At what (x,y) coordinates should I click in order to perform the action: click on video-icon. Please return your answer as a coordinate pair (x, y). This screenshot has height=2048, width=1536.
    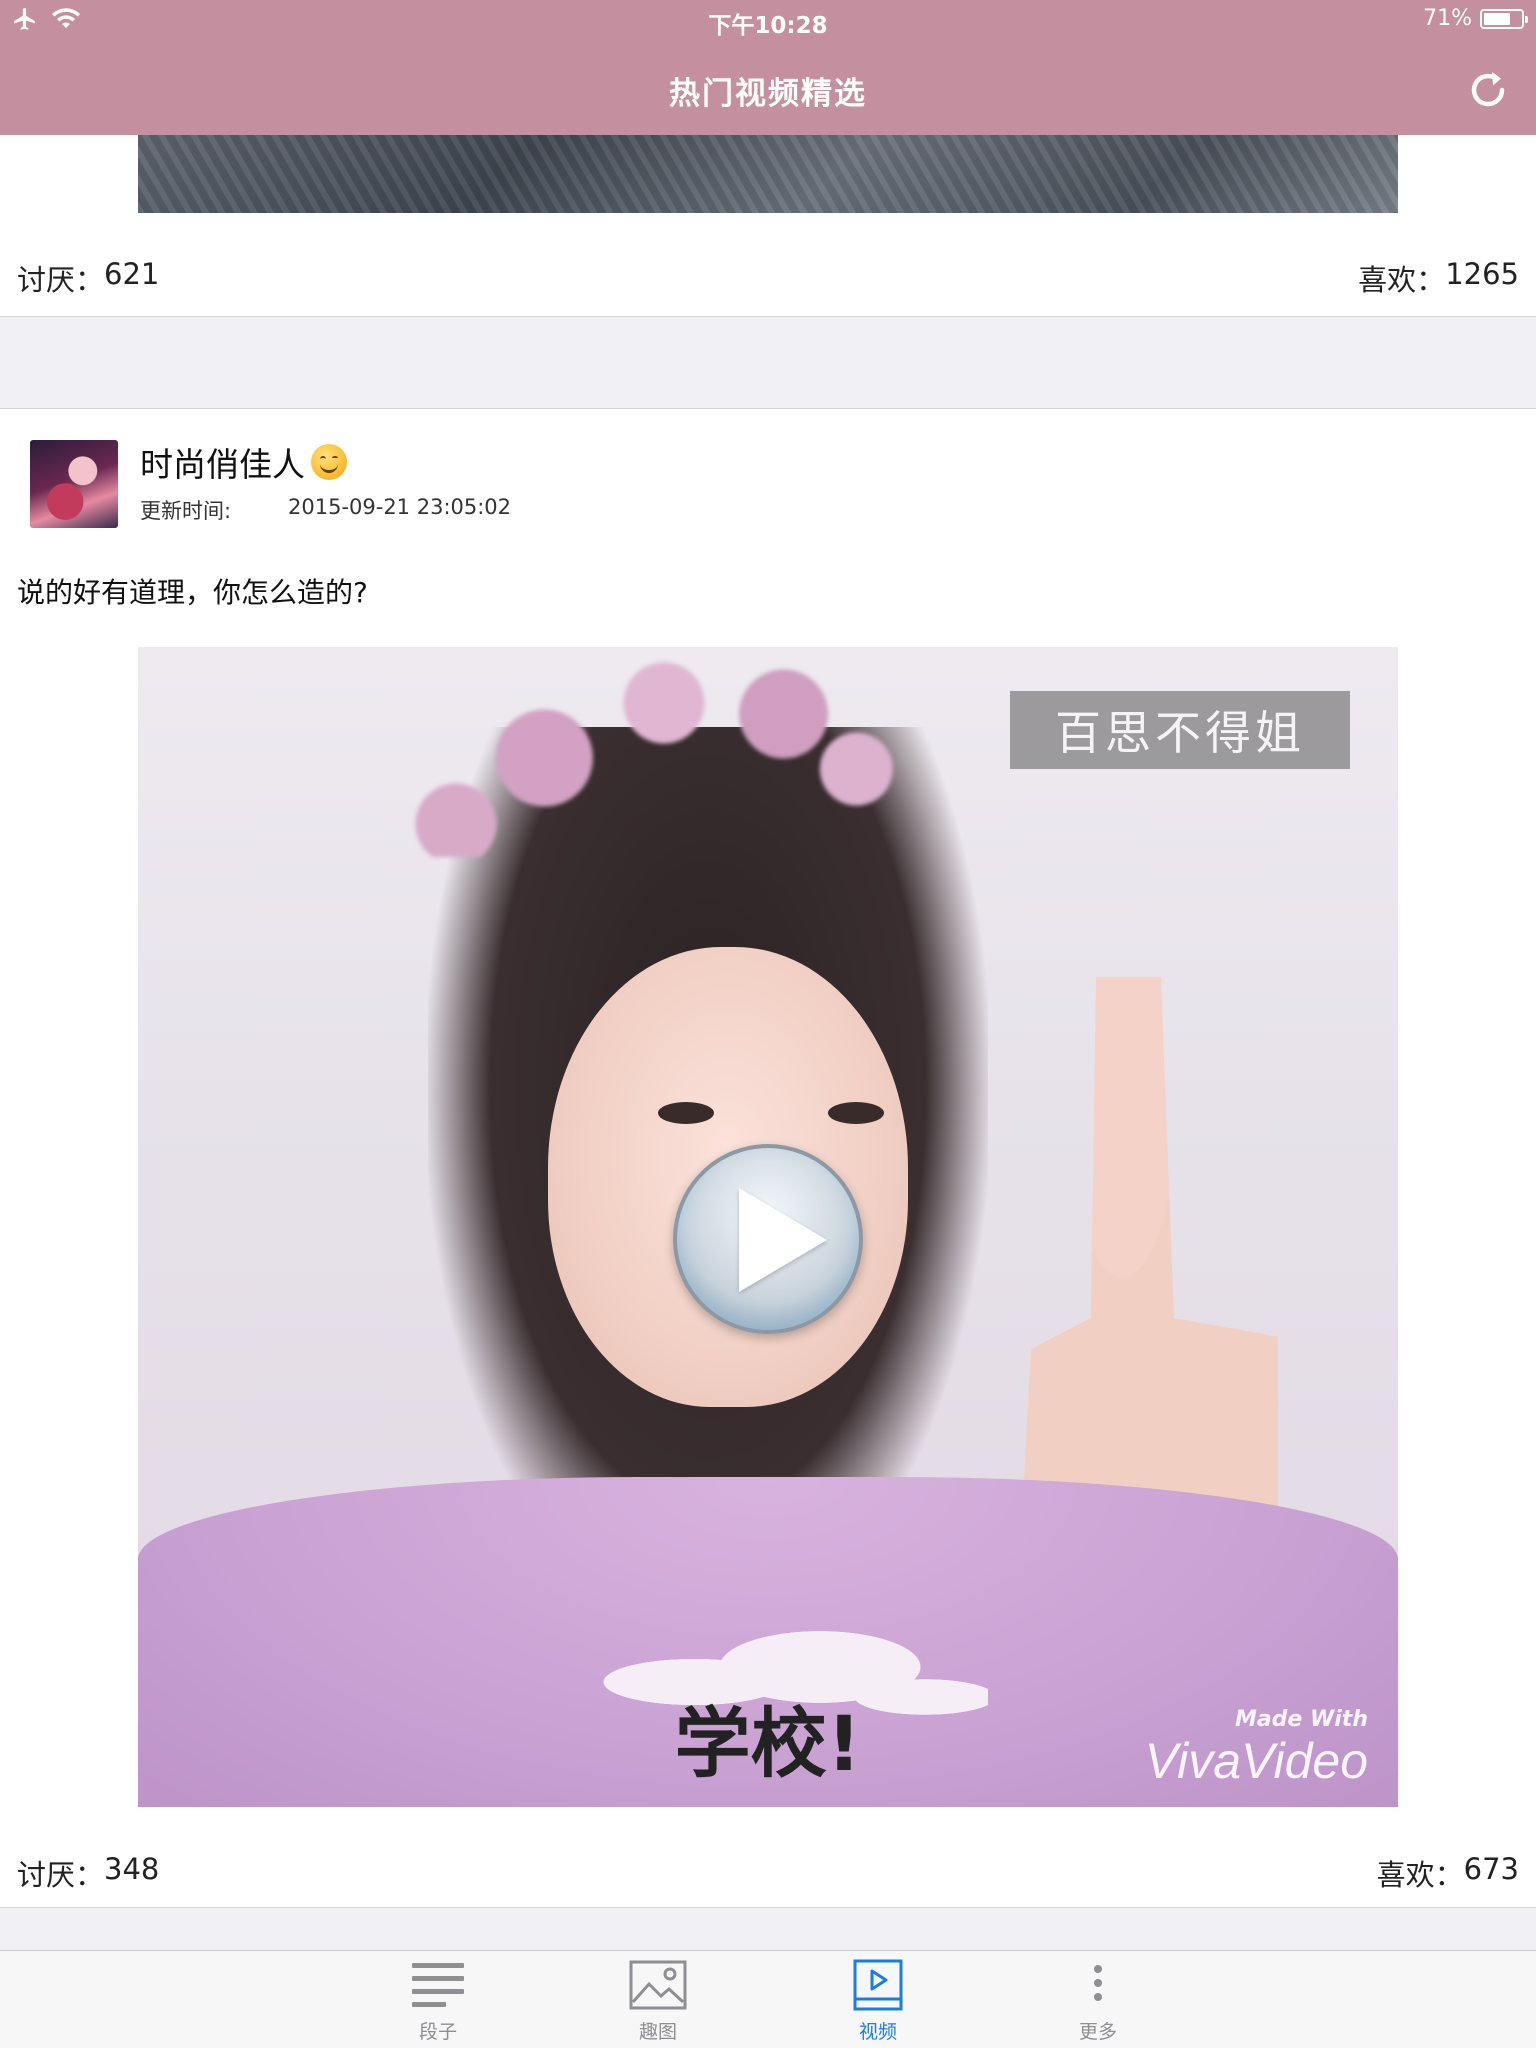
    Looking at the image, I should click on (878, 1985).